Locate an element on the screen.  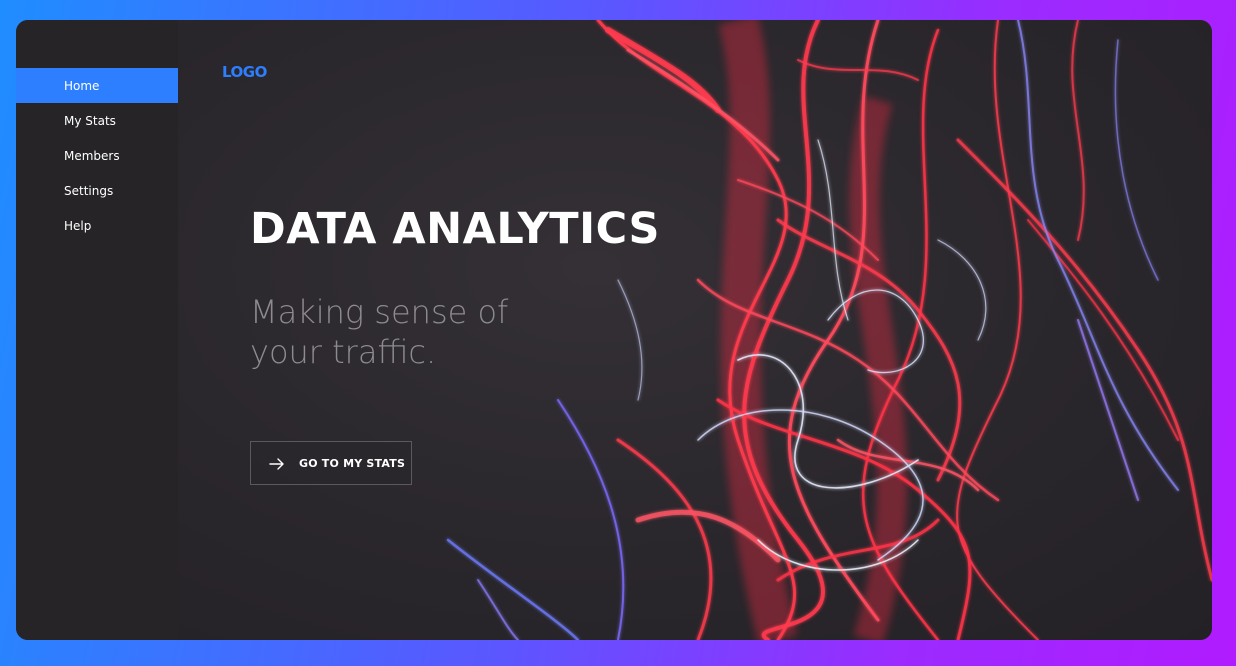
sidebar: Home My Stats Members Settings Help is located at coordinates (97, 330).